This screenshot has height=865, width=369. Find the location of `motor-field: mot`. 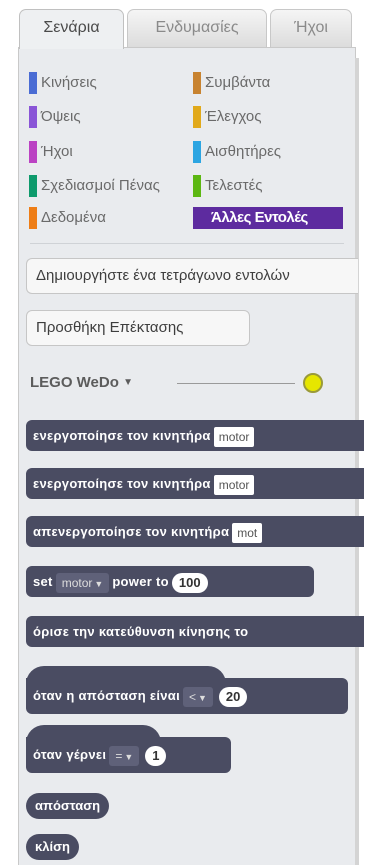

motor-field: mot is located at coordinates (247, 532).